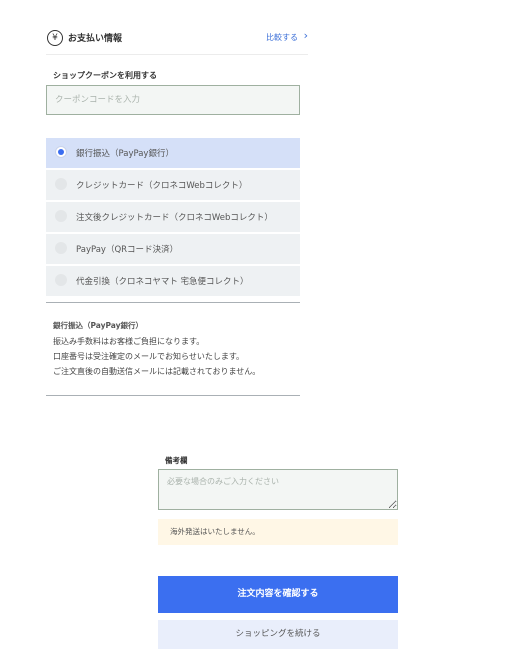  I want to click on payment-option-paypay: PayPay（QRコード決済）, so click(173, 249).